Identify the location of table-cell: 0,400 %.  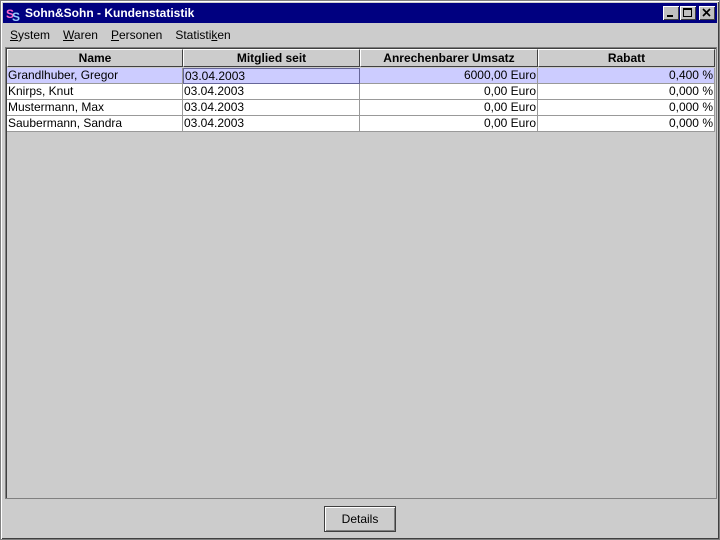
(626, 76).